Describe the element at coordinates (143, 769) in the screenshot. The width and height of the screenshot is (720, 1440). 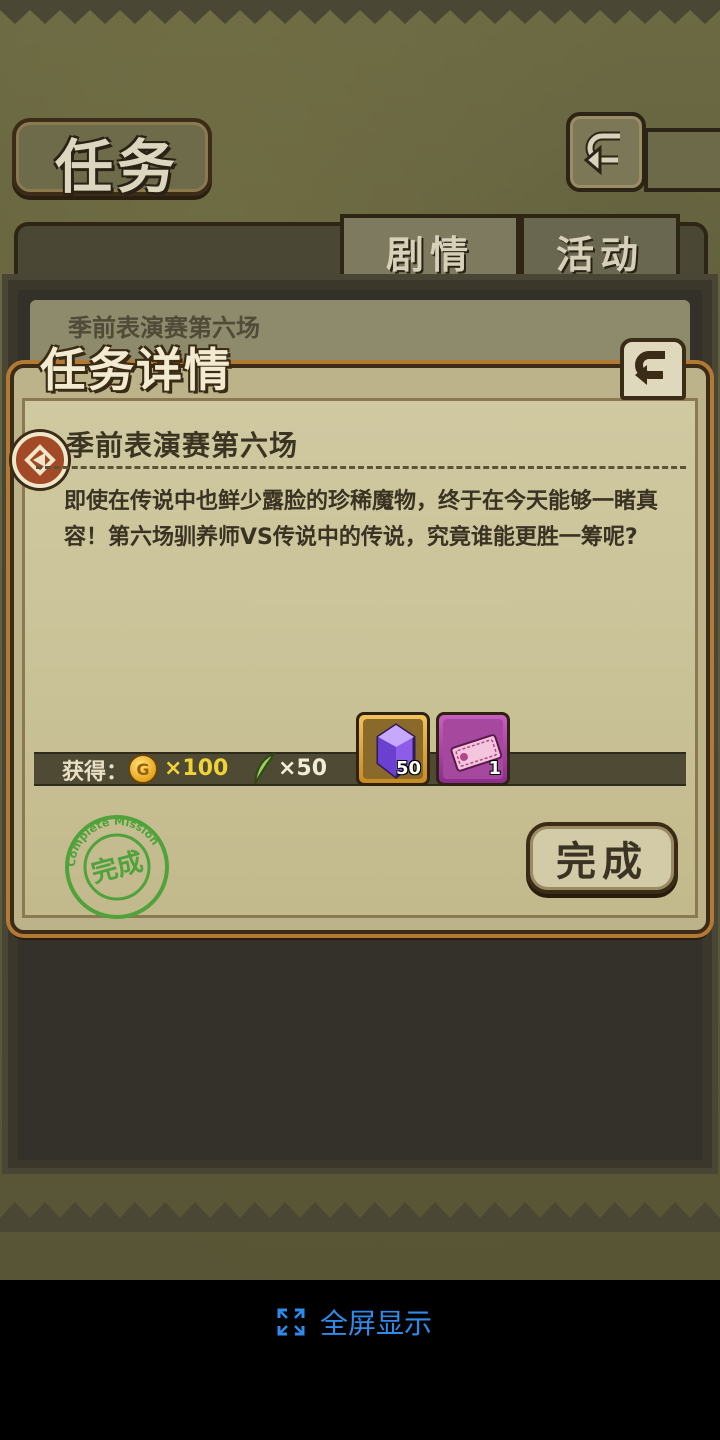
I see `gold-coin-icon: G` at that location.